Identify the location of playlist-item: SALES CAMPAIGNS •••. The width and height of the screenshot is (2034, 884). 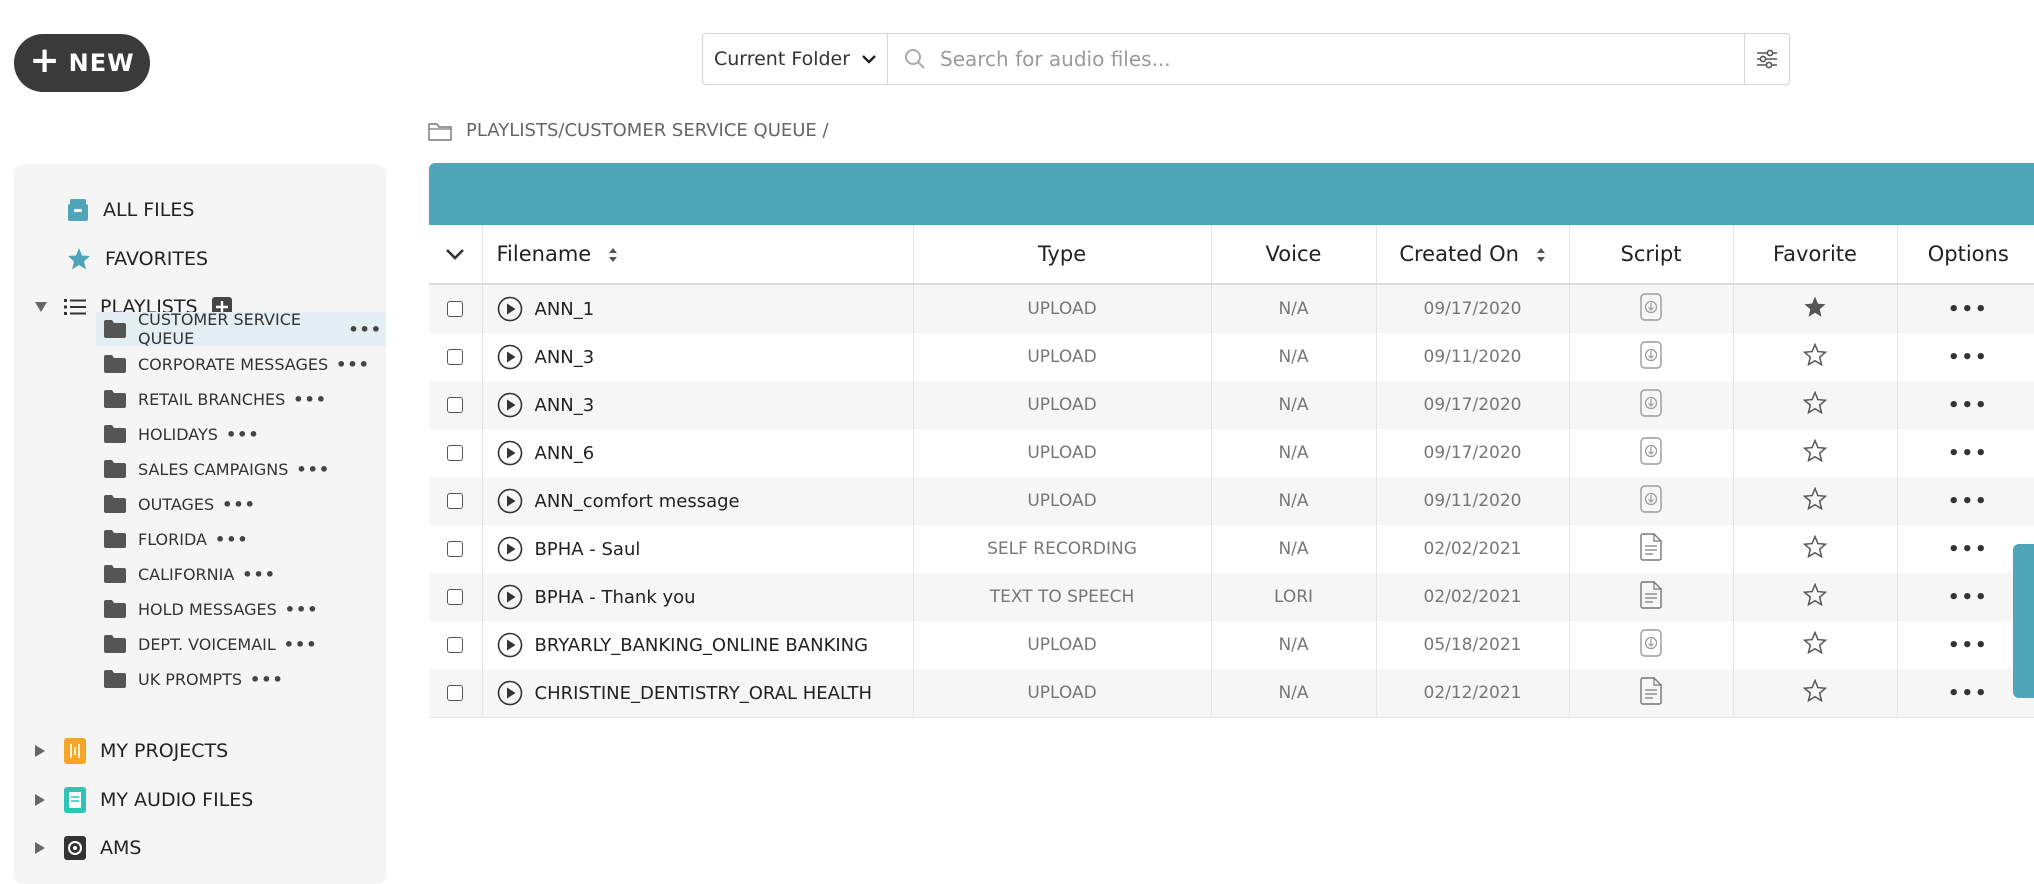
(213, 469).